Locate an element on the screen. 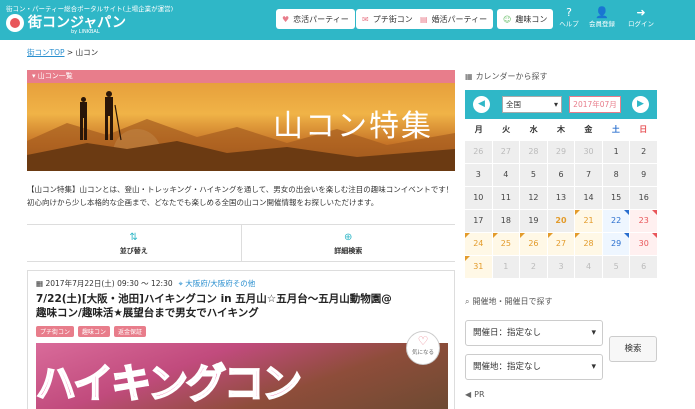 The height and width of the screenshot is (409, 695). event-location: ⌖ 大阪府/大阪府その他 is located at coordinates (217, 283).